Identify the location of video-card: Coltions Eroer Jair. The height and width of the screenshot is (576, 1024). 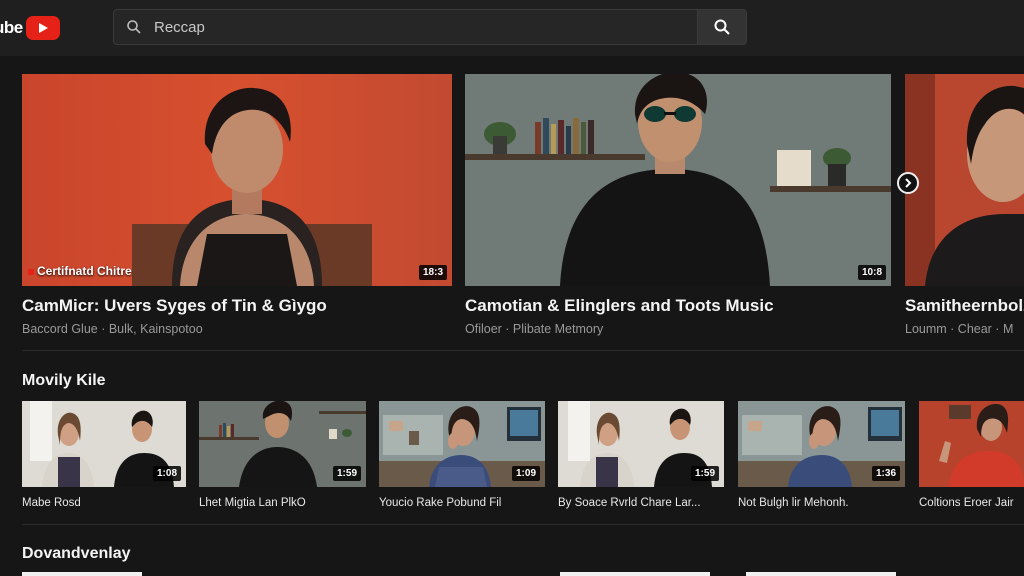
(971, 455).